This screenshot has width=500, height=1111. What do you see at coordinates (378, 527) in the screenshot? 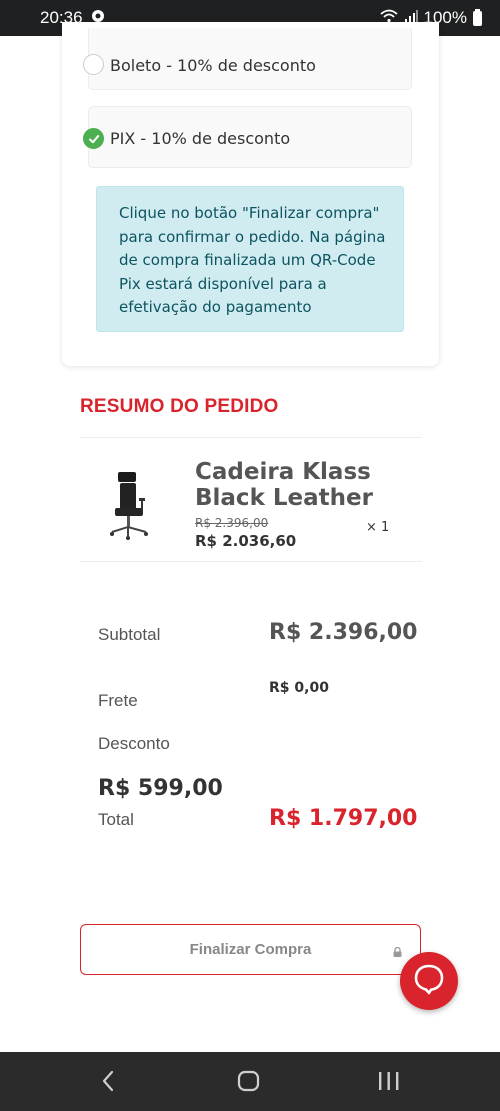
I see `product-quantity: × 1` at bounding box center [378, 527].